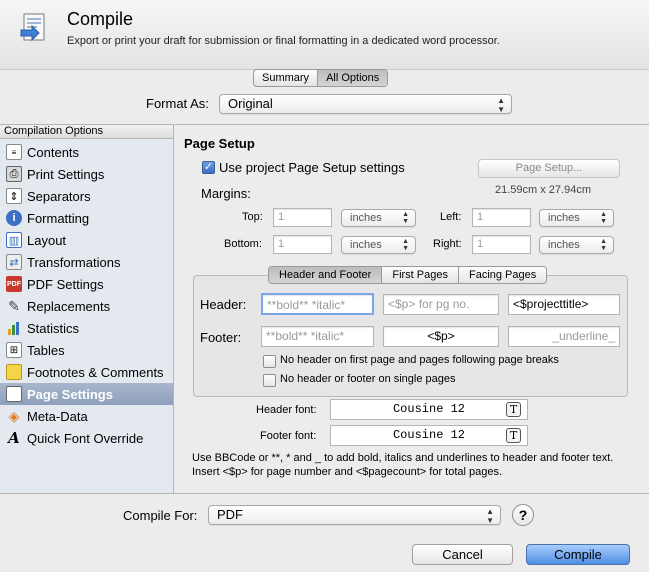 The height and width of the screenshot is (572, 649). I want to click on header-center-input: <$p> for pg no., so click(441, 304).